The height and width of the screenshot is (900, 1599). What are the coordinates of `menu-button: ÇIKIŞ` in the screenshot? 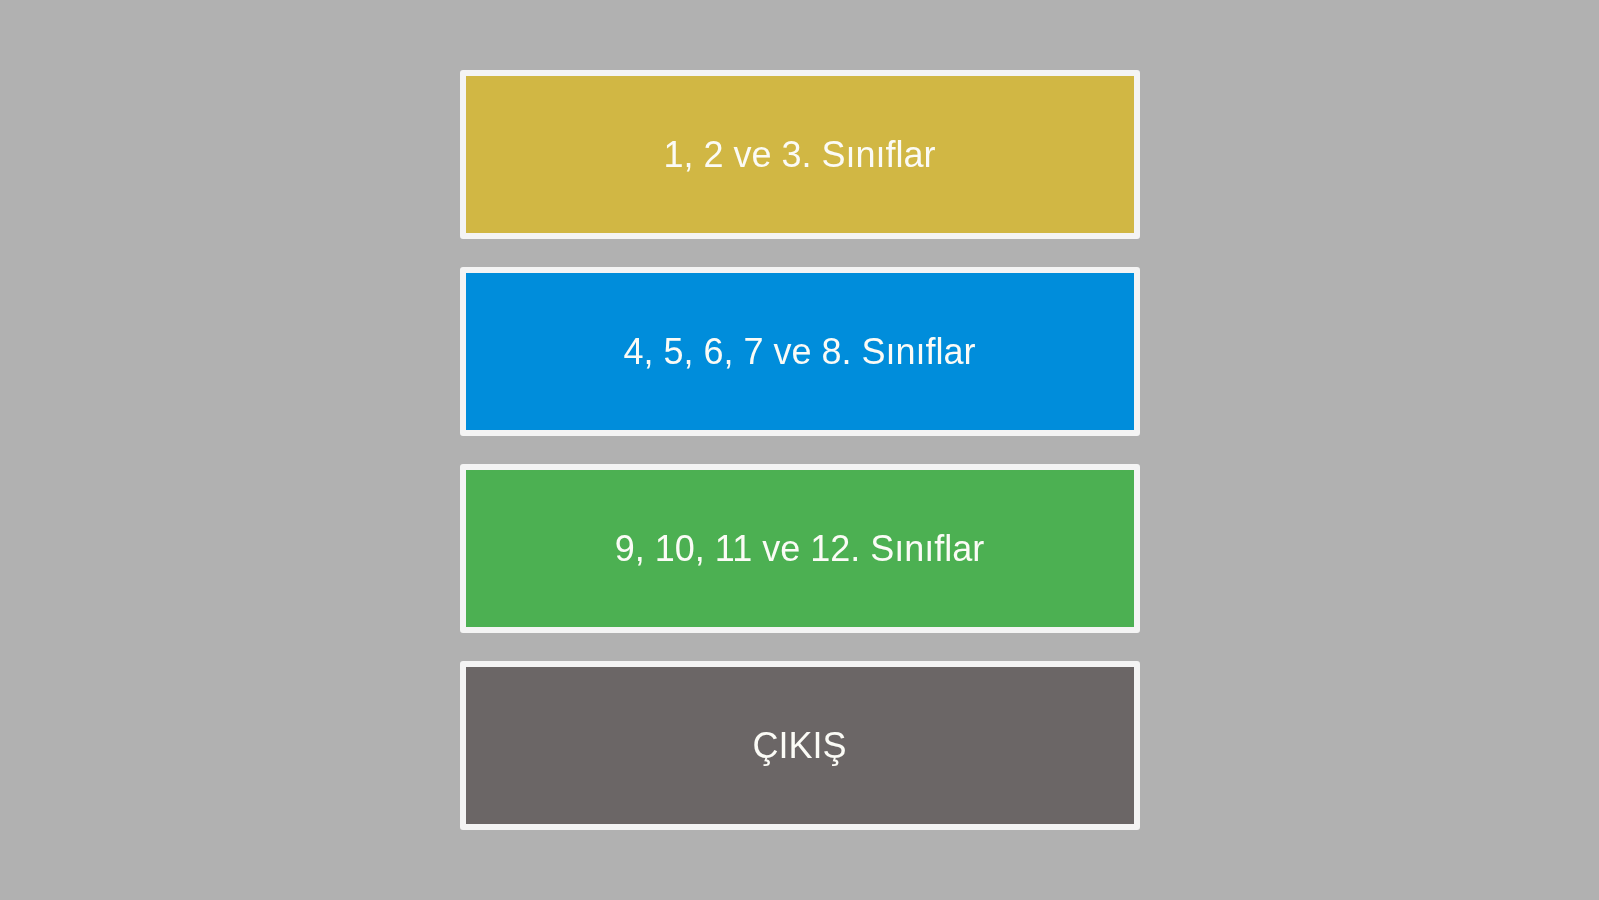 It's located at (799, 745).